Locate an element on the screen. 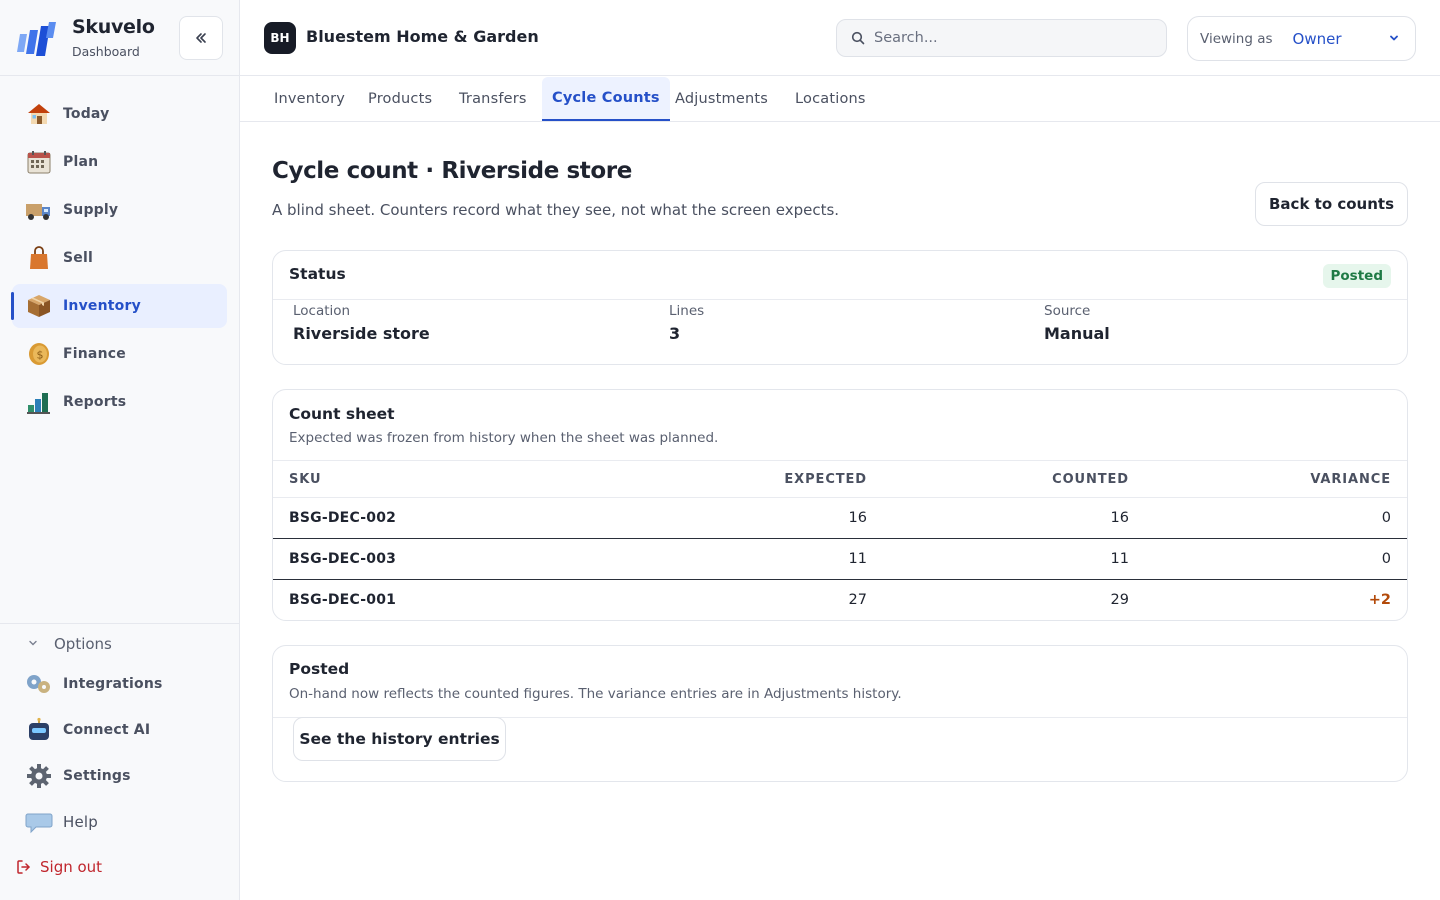 The image size is (1440, 900). cell-sku: BSG-DEC-002 is located at coordinates (343, 518).